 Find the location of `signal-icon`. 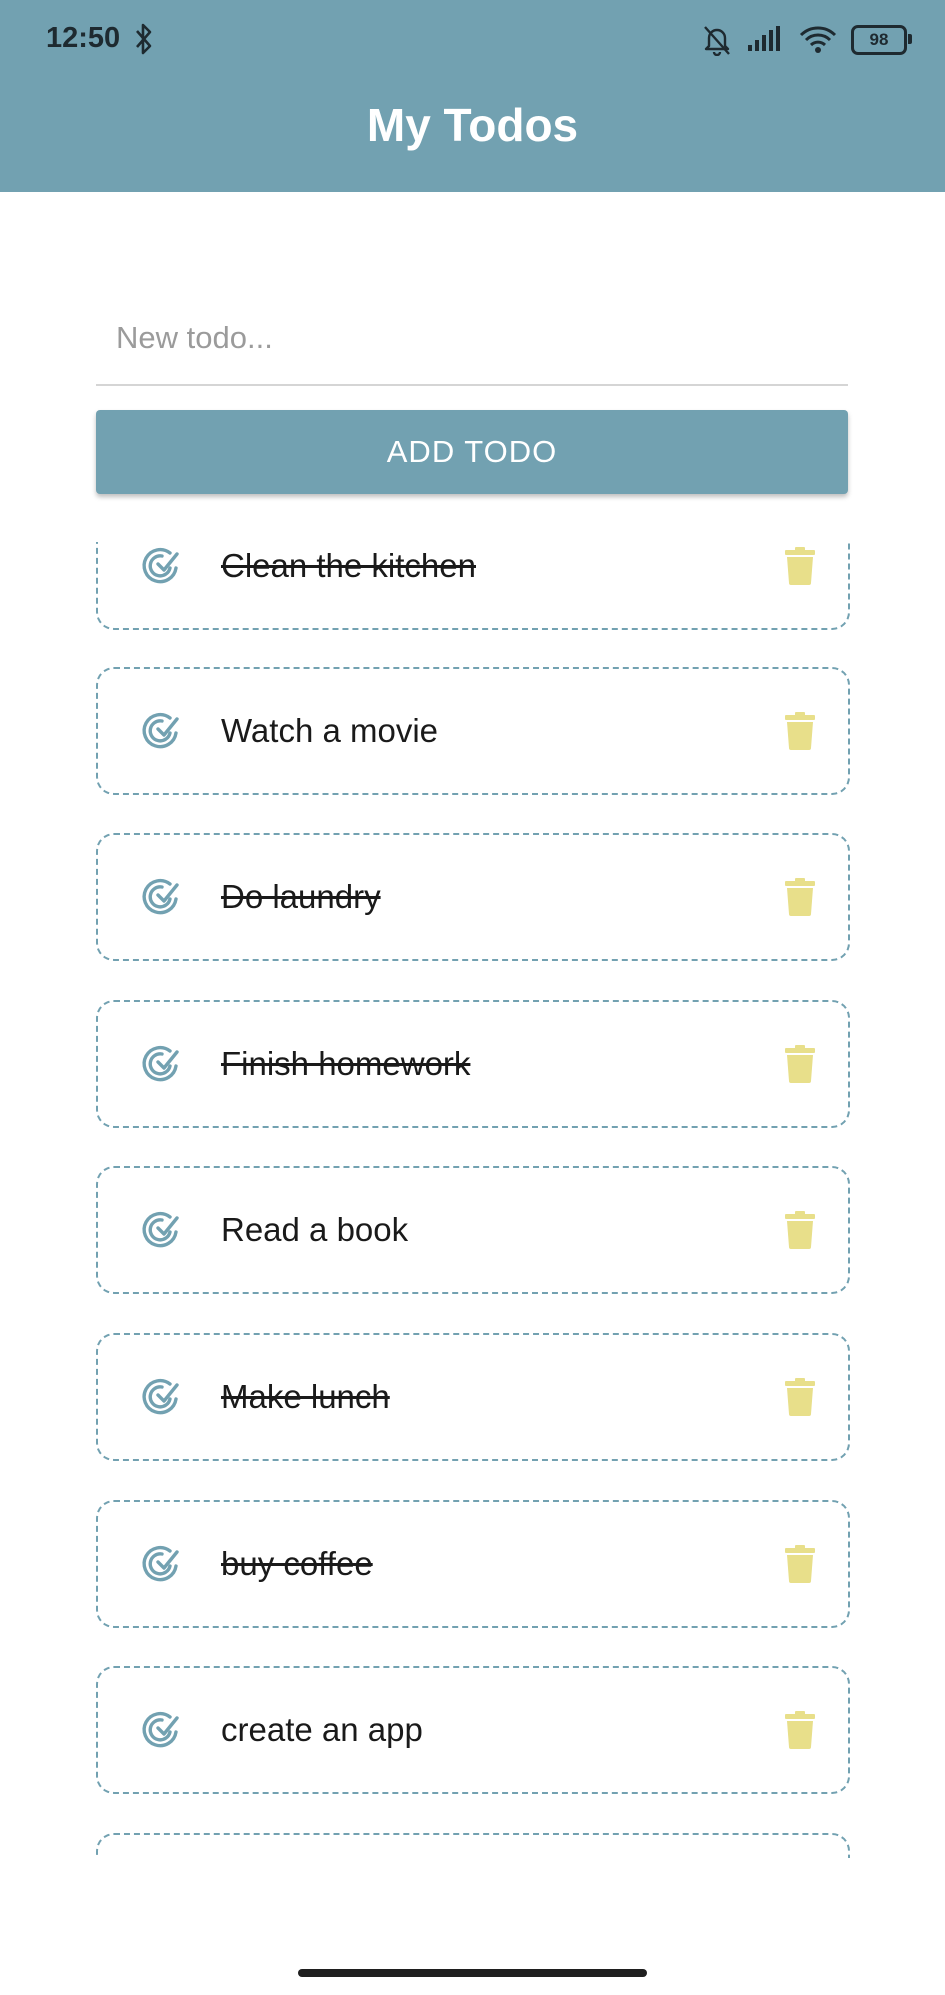

signal-icon is located at coordinates (764, 38).